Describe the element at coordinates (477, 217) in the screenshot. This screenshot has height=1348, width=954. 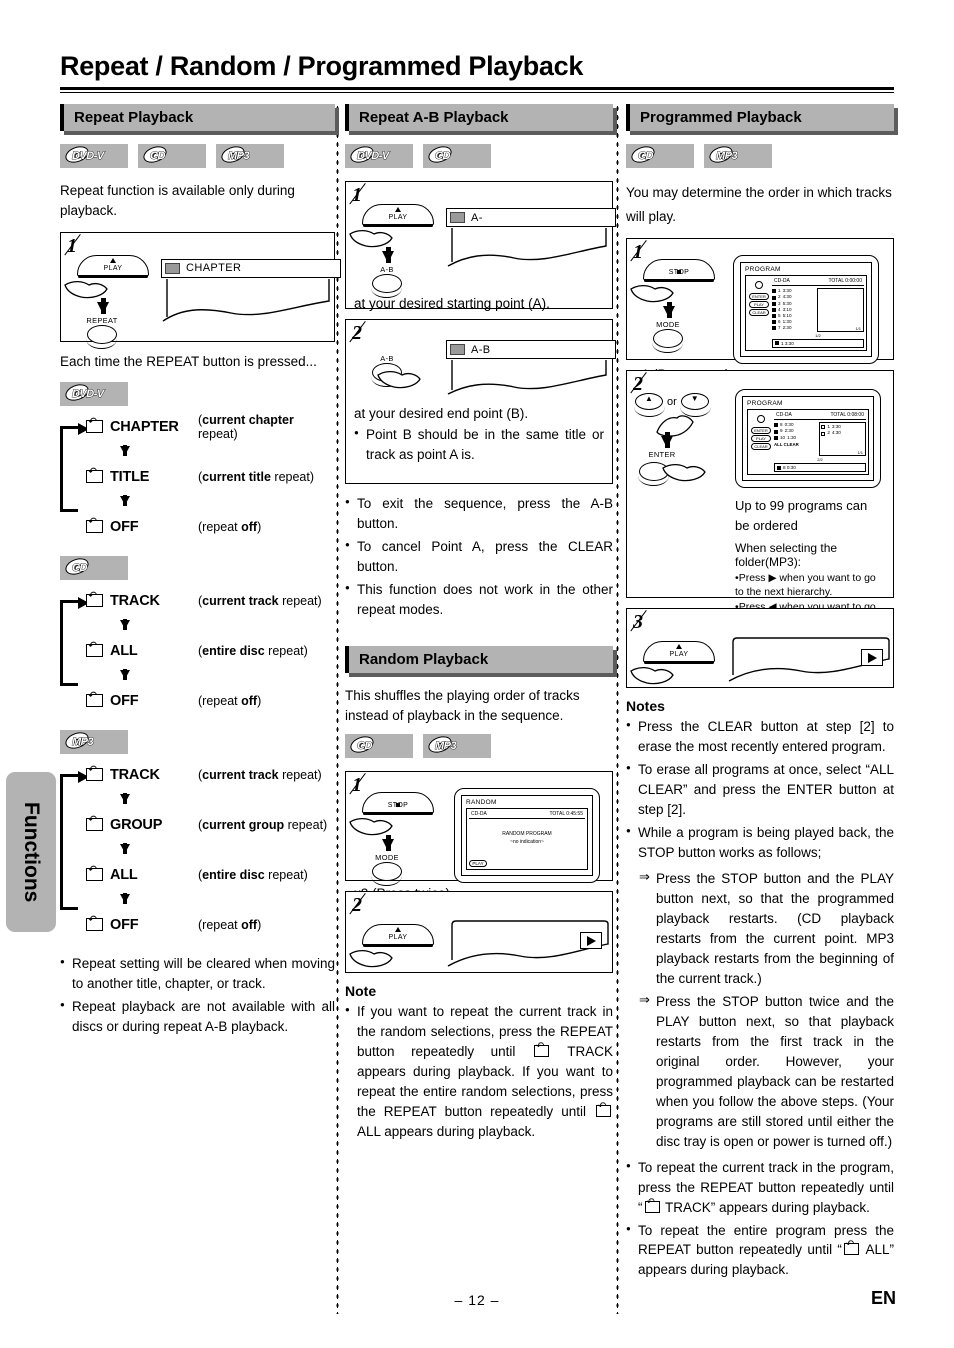
I see `osd-text: A-` at that location.